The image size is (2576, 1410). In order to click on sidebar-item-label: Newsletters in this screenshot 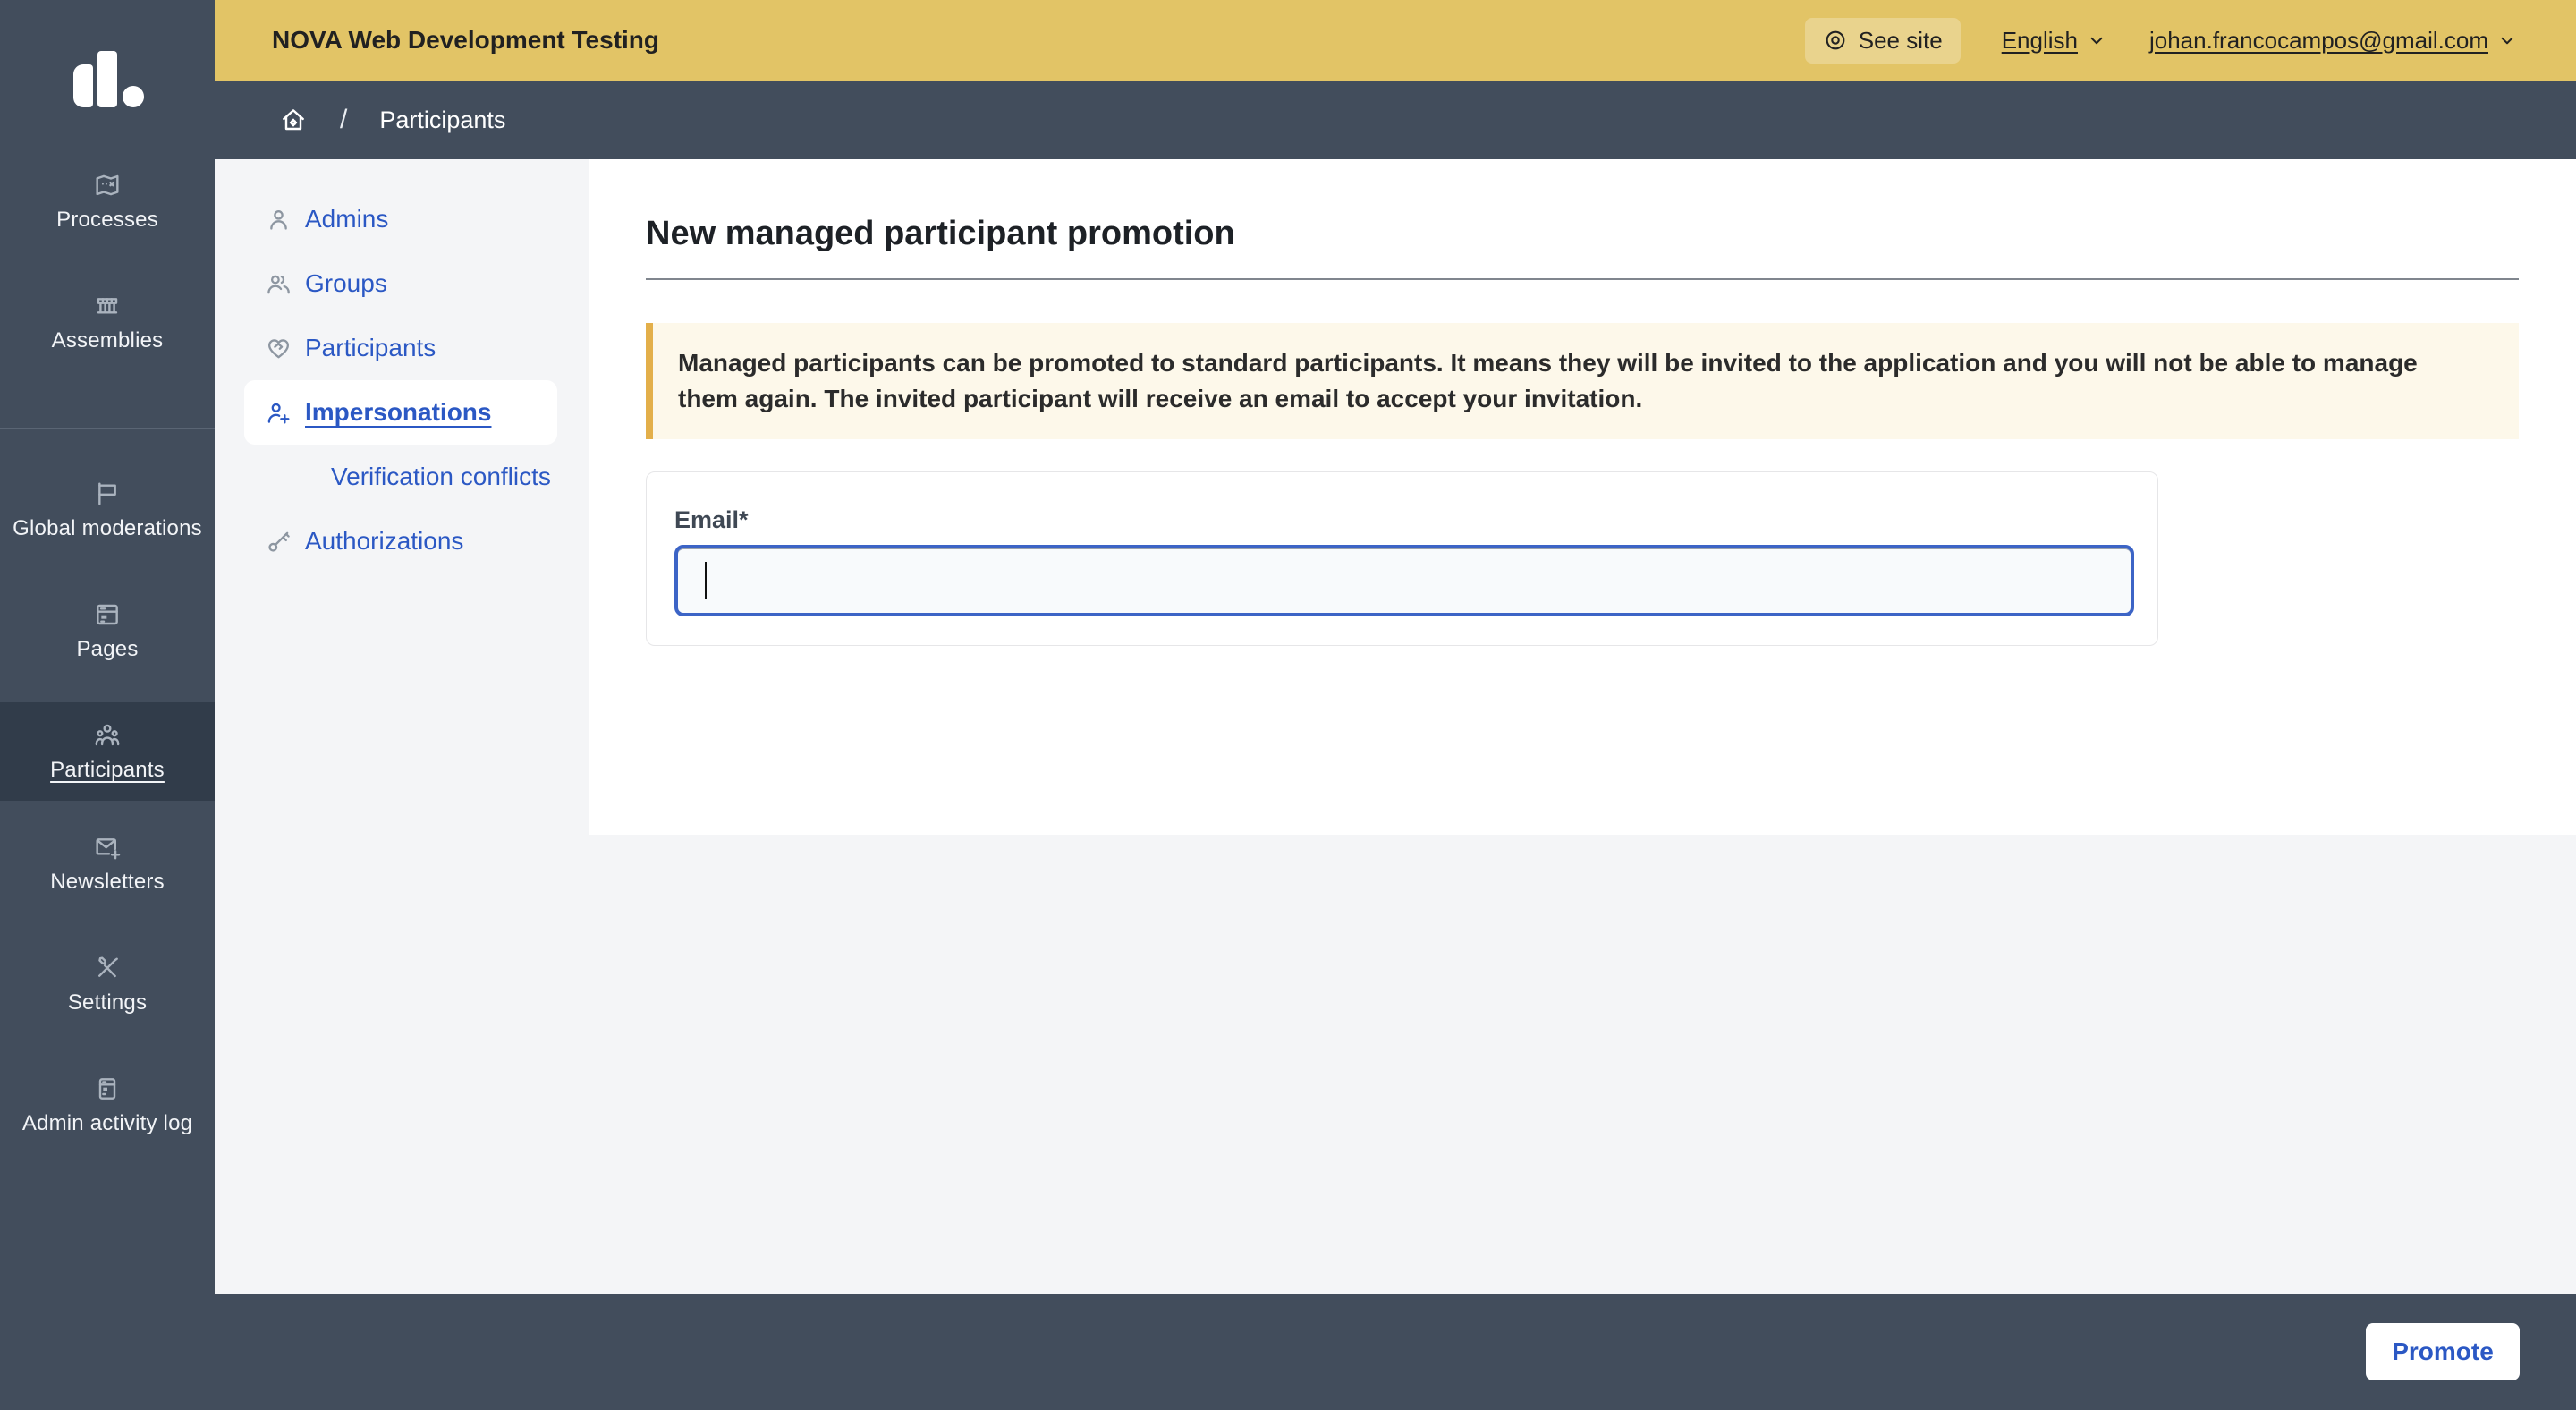, I will do `click(107, 882)`.